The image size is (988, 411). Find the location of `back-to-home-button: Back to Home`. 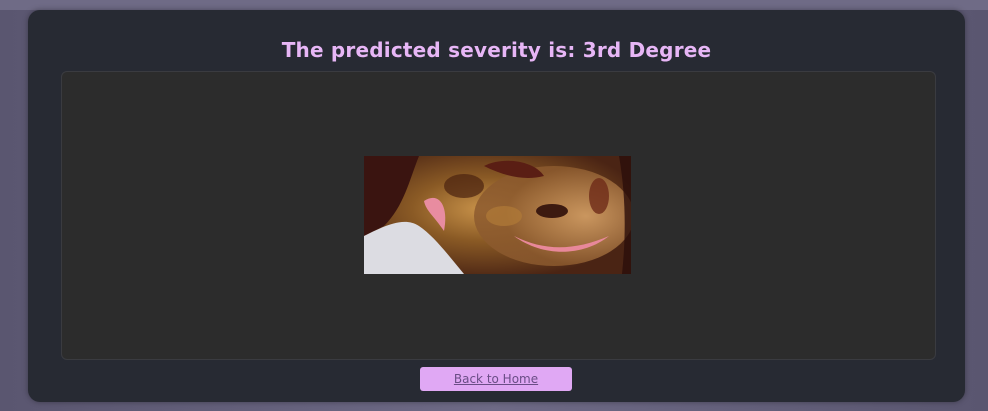

back-to-home-button: Back to Home is located at coordinates (496, 379).